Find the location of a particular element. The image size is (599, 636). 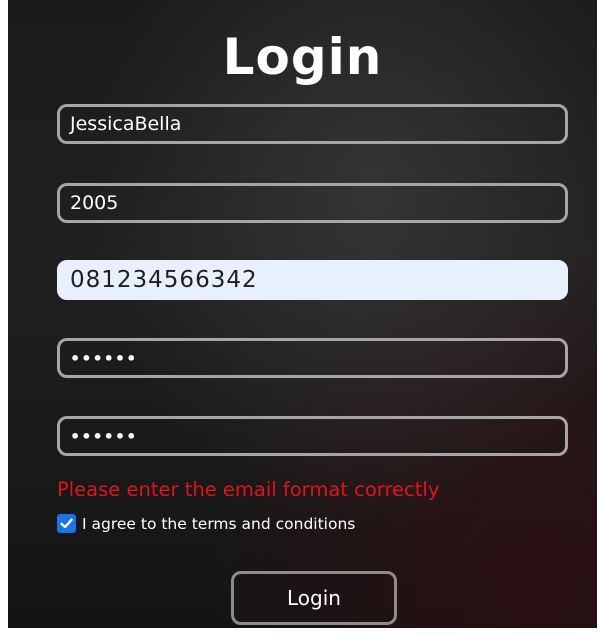

confirm-password-field: •••••• is located at coordinates (312, 436).